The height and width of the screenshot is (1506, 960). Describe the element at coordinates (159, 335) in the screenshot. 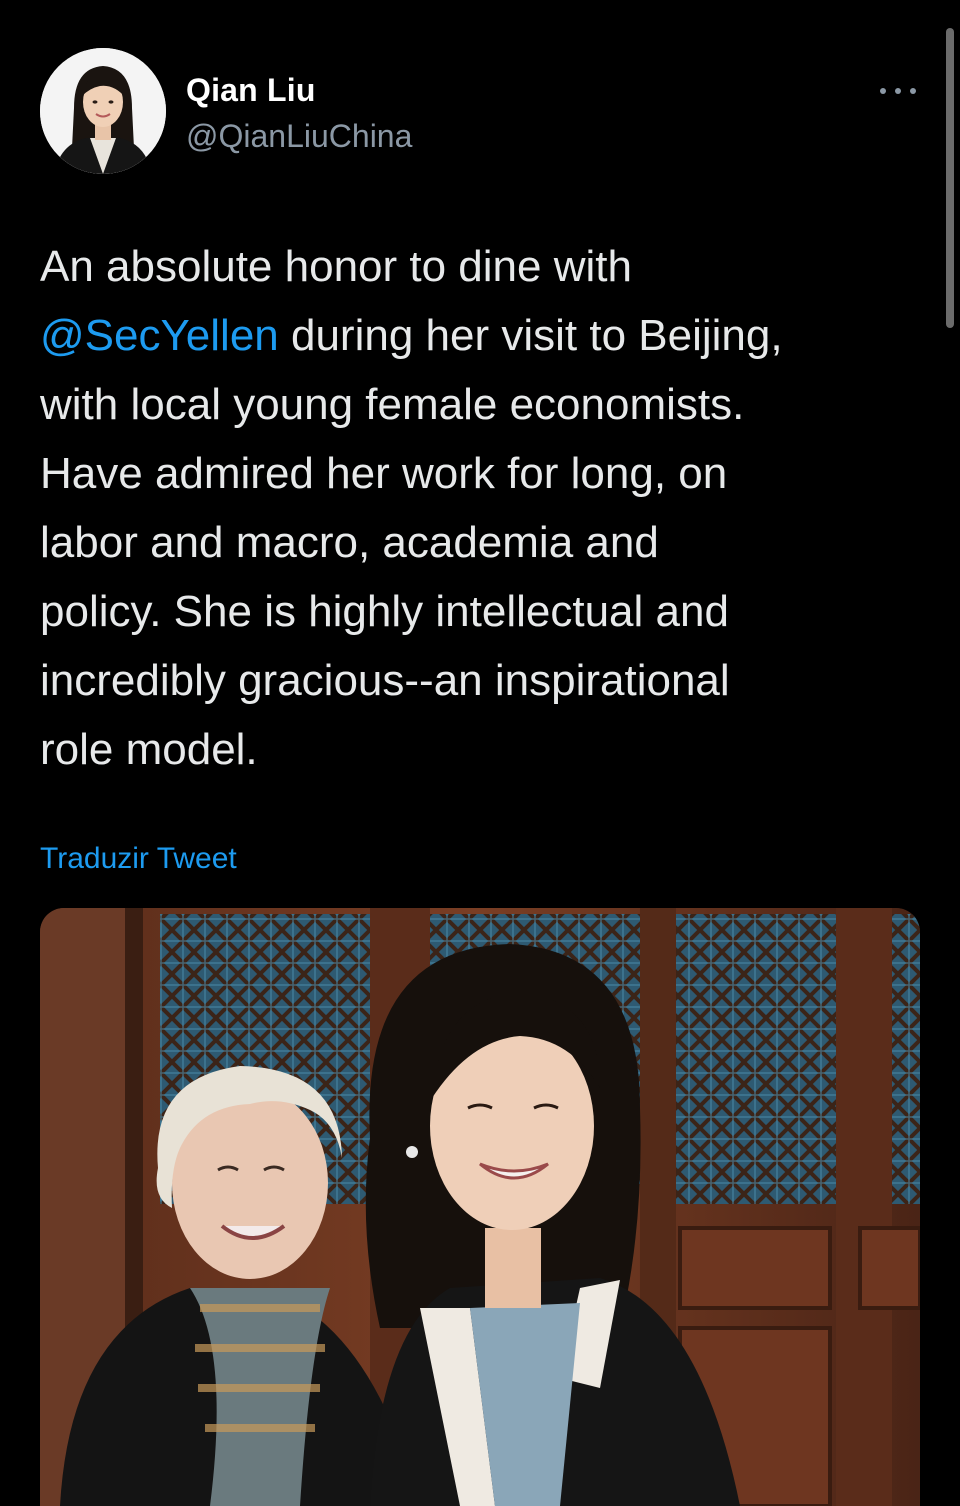

I see `mention-link: @SecYellen` at that location.